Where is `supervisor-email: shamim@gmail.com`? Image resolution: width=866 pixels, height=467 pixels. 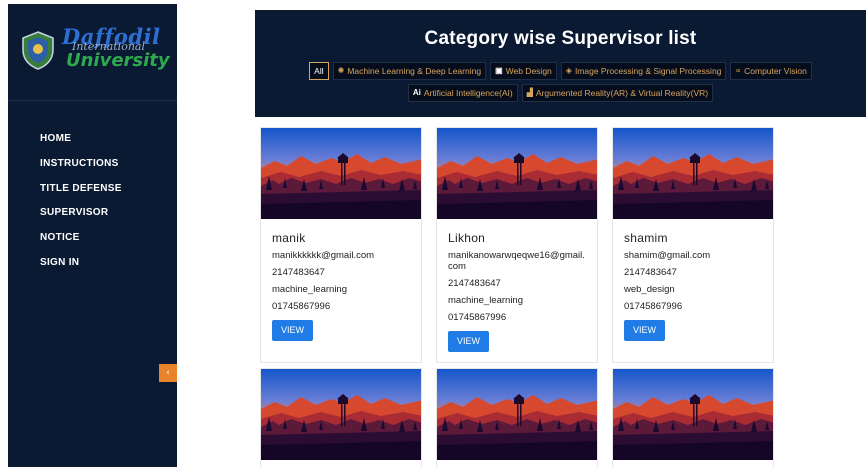 supervisor-email: shamim@gmail.com is located at coordinates (667, 255).